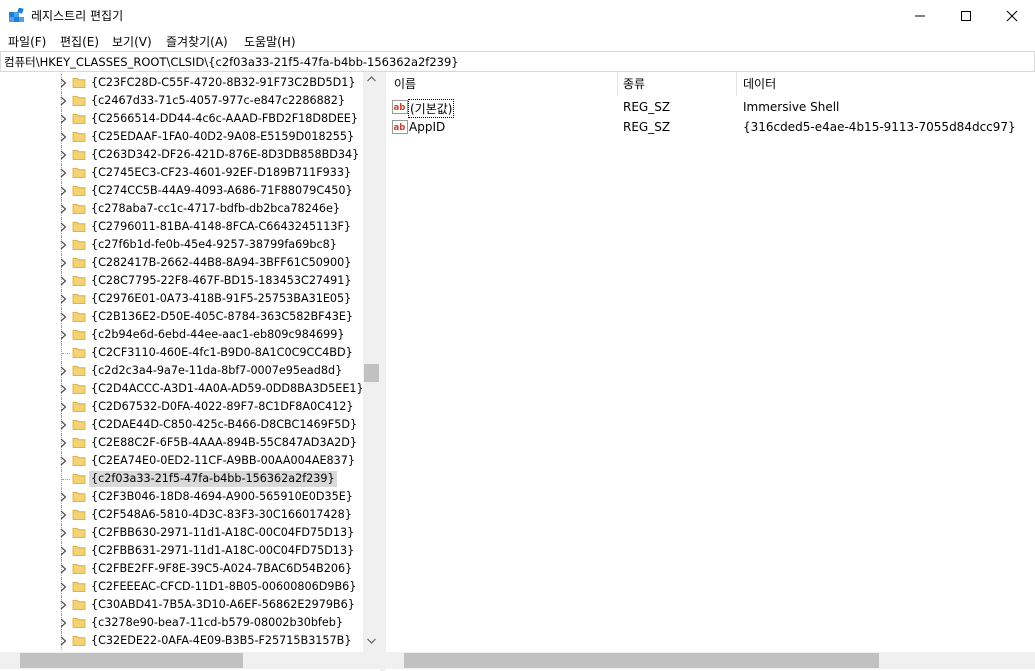 The image size is (1035, 671). What do you see at coordinates (920, 15) in the screenshot?
I see `minimize-button` at bounding box center [920, 15].